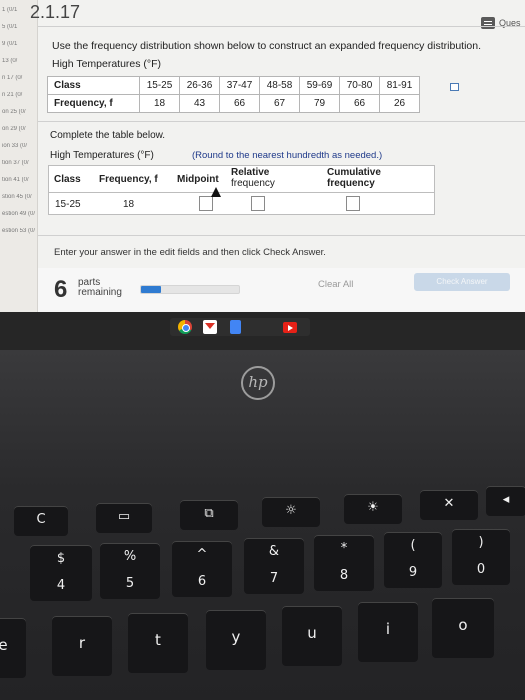 The width and height of the screenshot is (525, 700). I want to click on question-list-item: on 29 (0/, so click(20, 132).